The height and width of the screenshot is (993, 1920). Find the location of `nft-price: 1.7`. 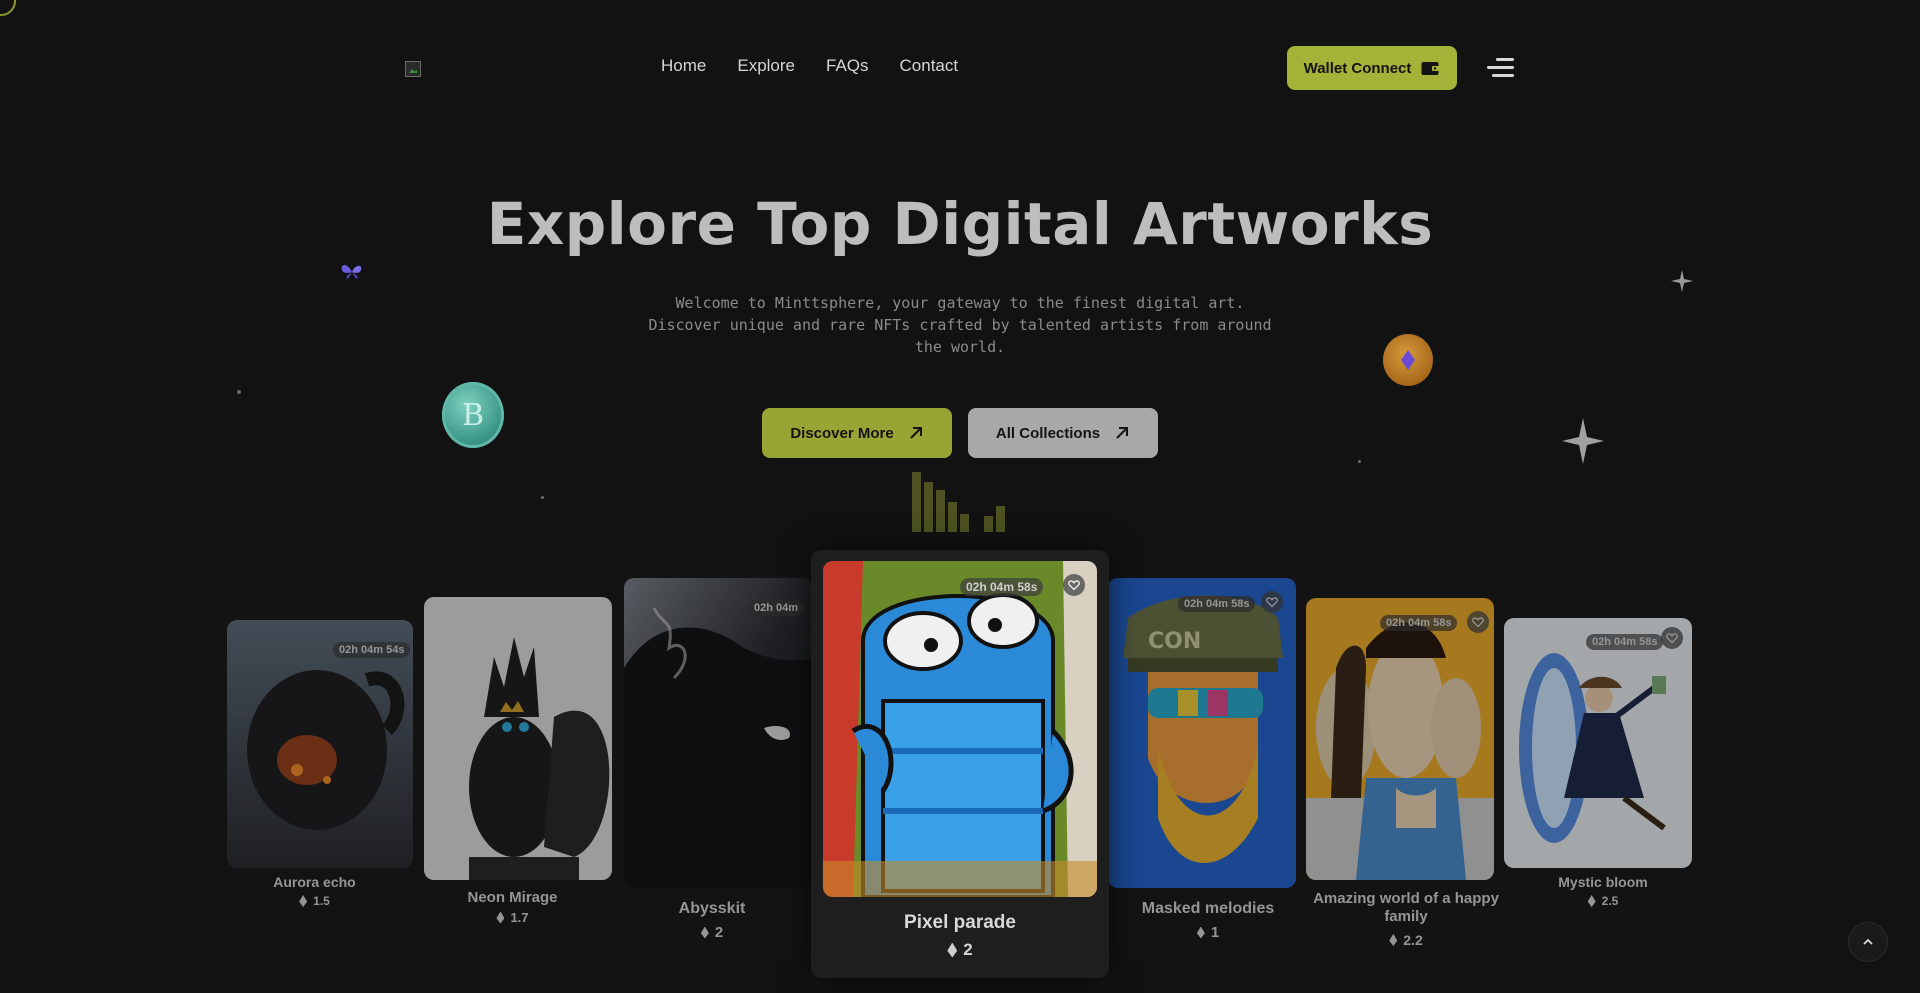

nft-price: 1.7 is located at coordinates (512, 917).